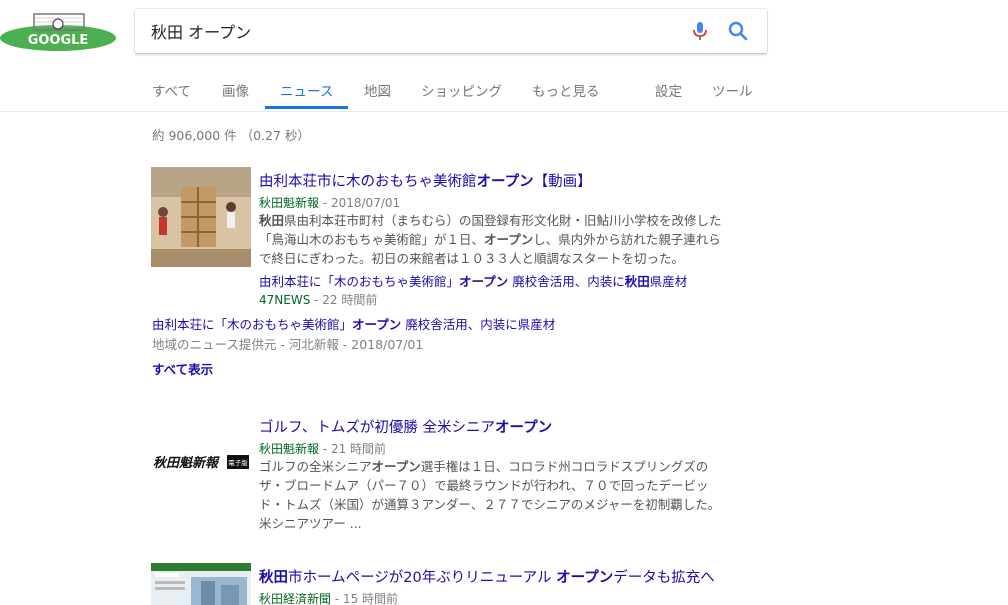 This screenshot has height=605, width=1008. What do you see at coordinates (330, 203) in the screenshot?
I see `result-source: 秋田魁新報 - 2018/07/01` at bounding box center [330, 203].